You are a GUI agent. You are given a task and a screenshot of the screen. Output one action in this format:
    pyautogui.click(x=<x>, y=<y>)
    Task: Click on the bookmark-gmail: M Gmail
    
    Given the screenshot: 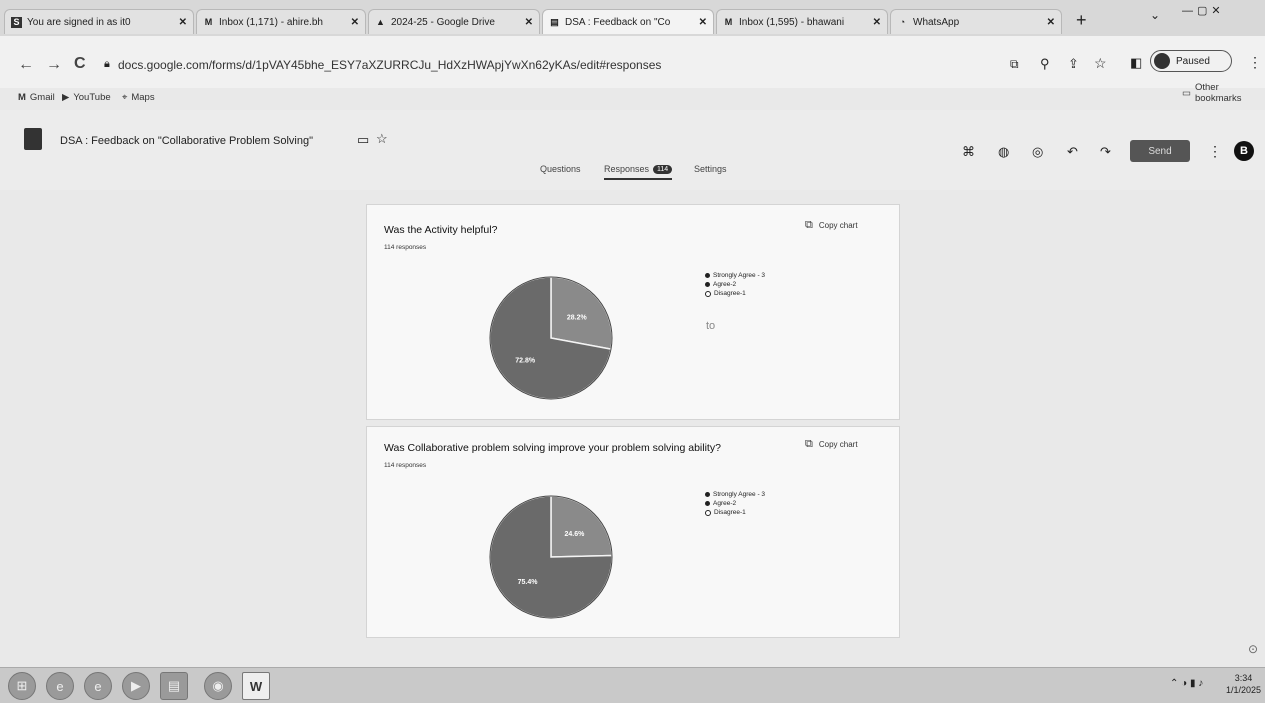 What is the action you would take?
    pyautogui.click(x=36, y=97)
    